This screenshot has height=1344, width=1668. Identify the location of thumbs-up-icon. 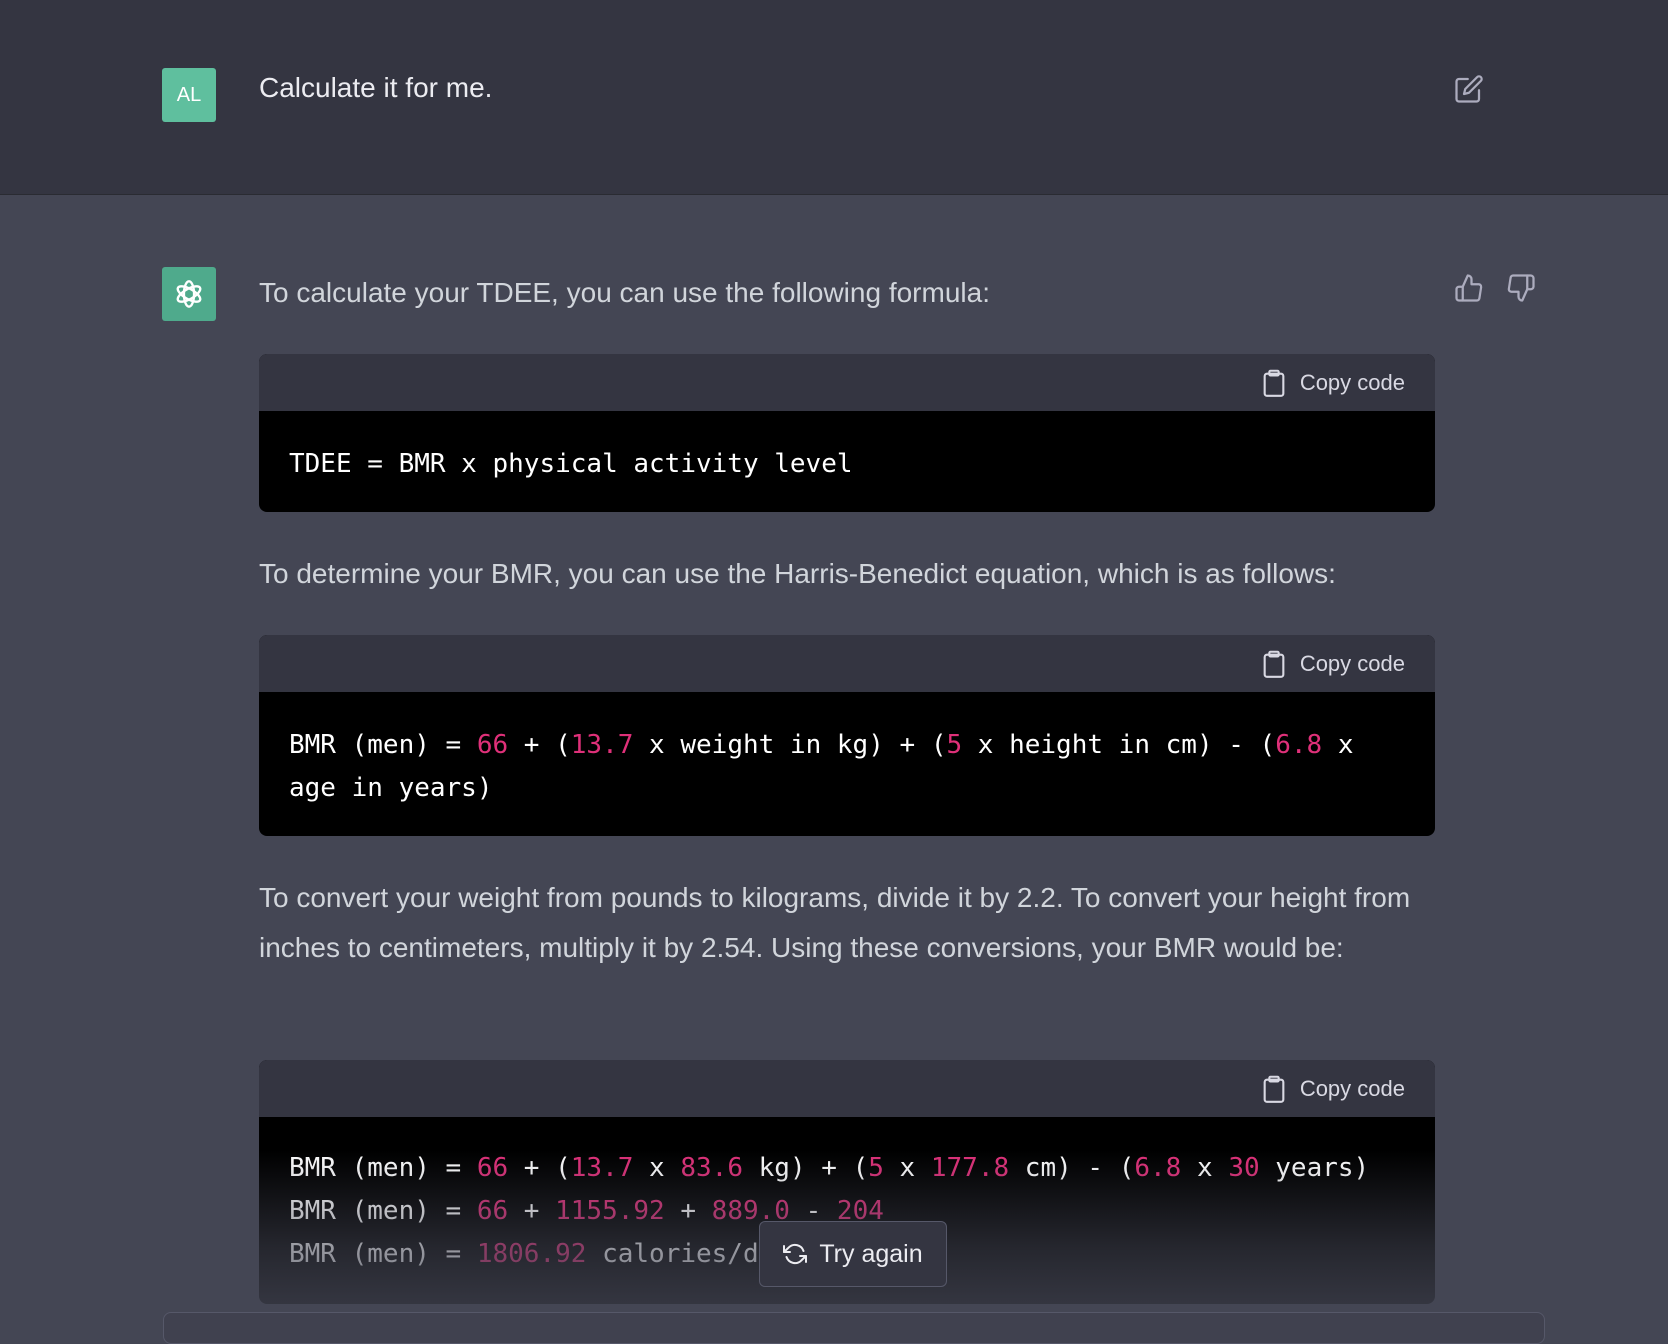
(1469, 288).